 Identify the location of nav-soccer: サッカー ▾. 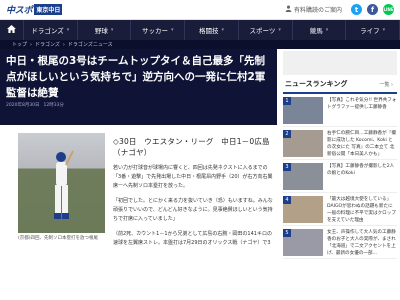
(158, 30).